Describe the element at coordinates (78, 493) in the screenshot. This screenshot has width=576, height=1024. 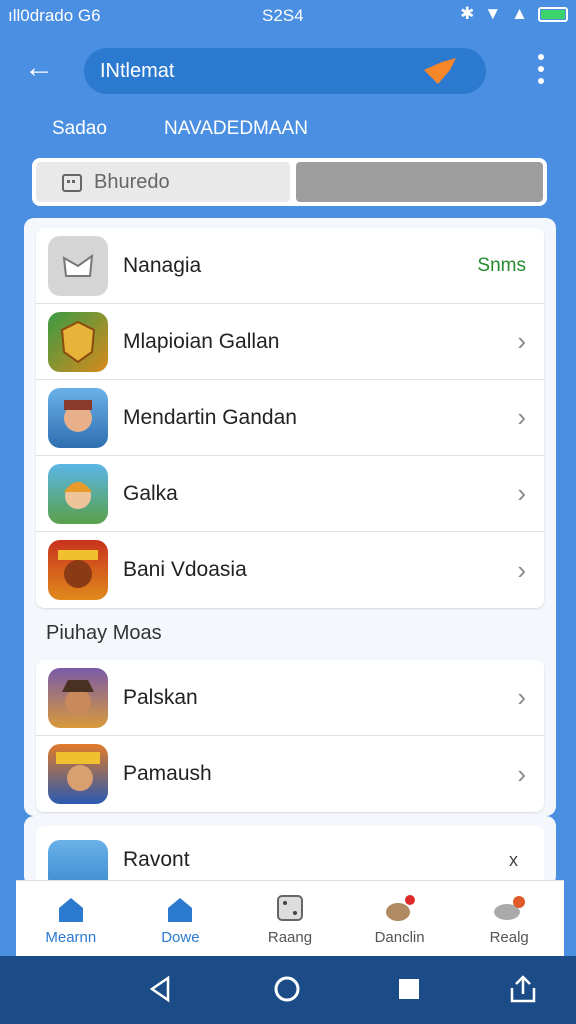
I see `girl-game-icon` at that location.